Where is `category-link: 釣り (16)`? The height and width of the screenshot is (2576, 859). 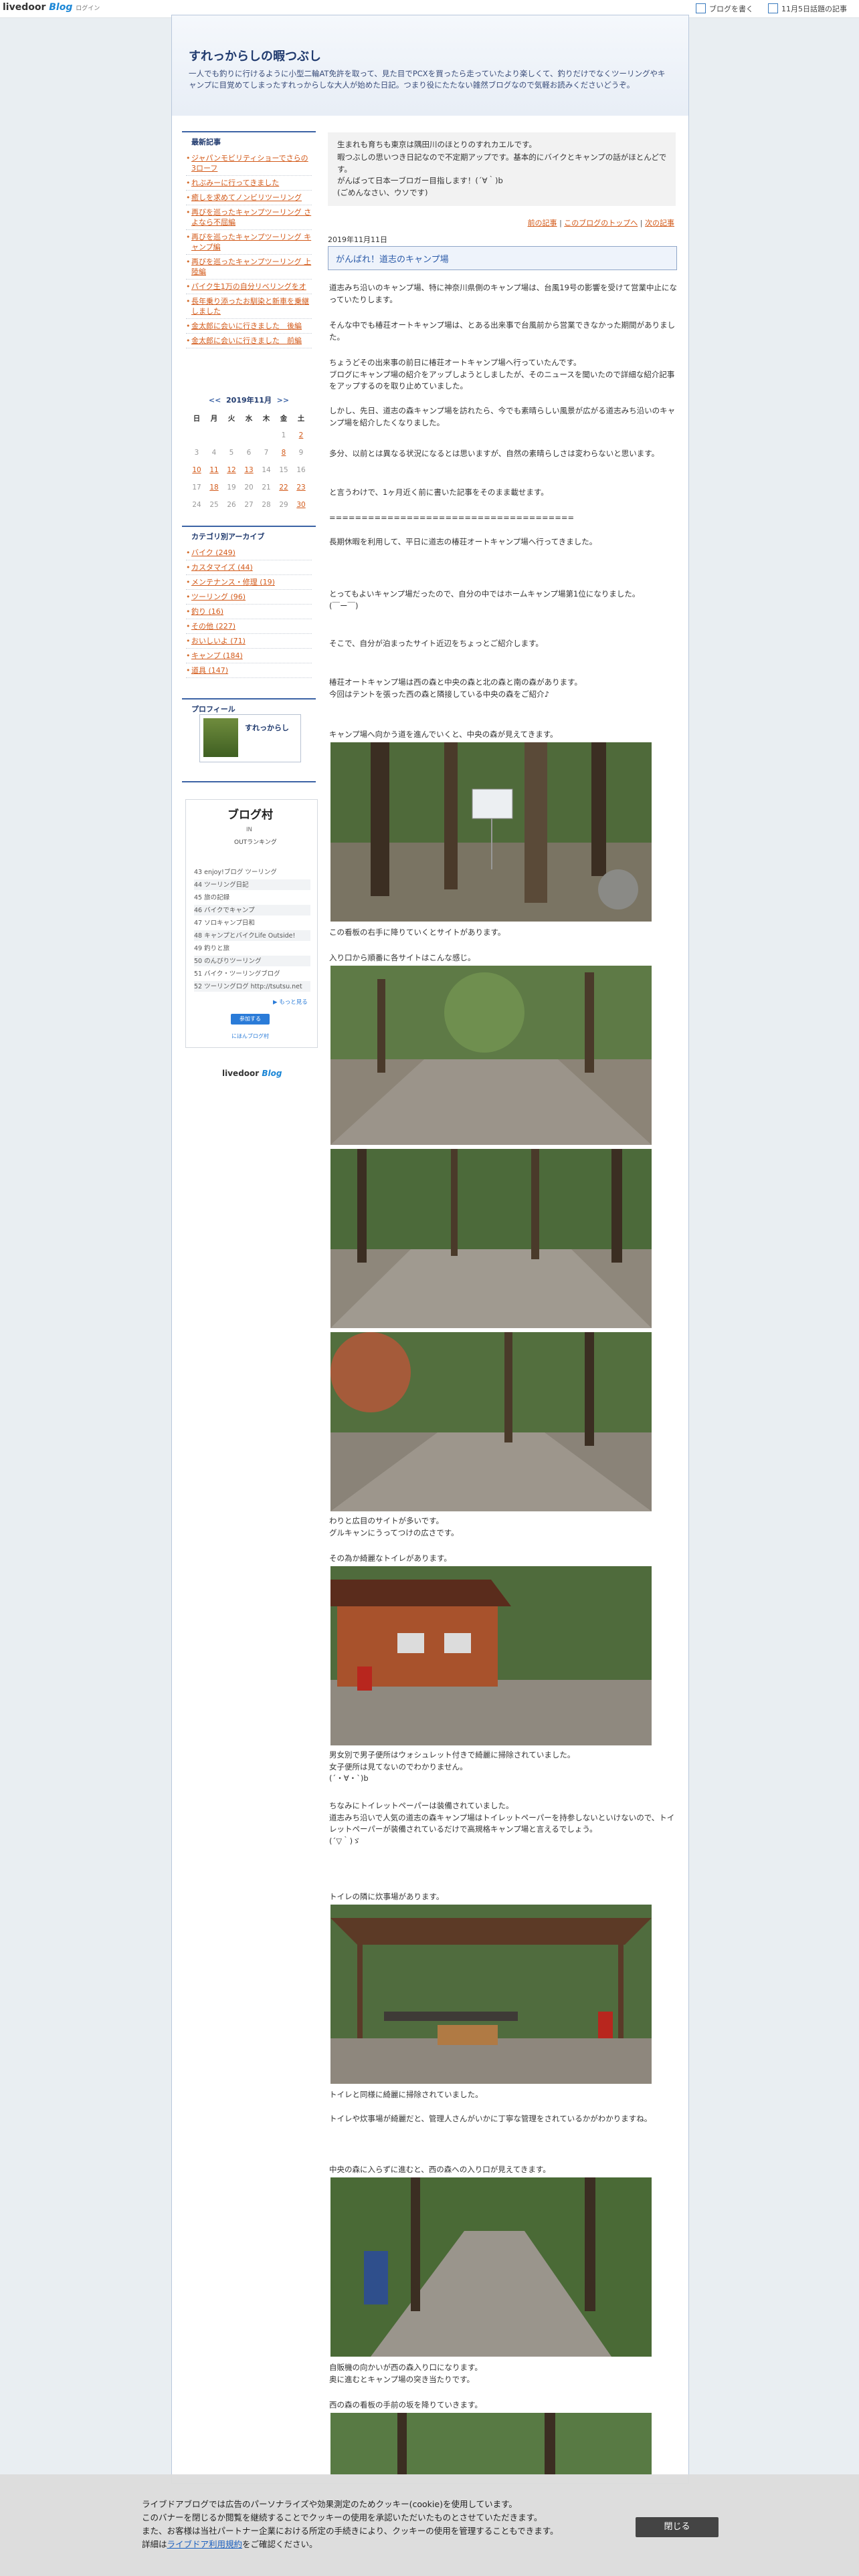 category-link: 釣り (16) is located at coordinates (207, 611).